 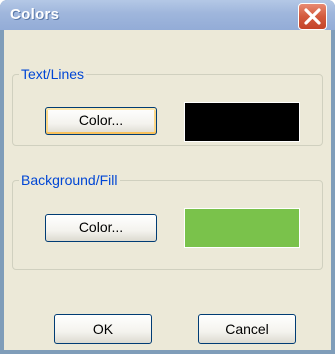 What do you see at coordinates (53, 74) in the screenshot?
I see `text-lines-legend: Text/Lines` at bounding box center [53, 74].